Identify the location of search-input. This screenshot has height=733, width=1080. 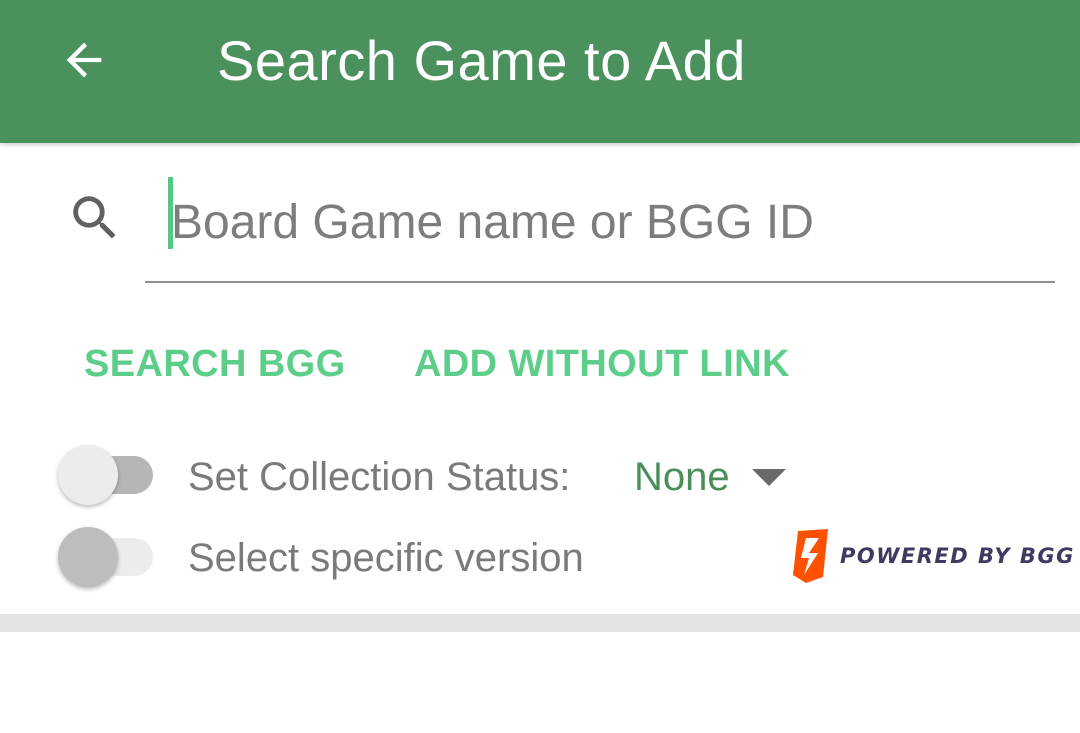
(600, 223).